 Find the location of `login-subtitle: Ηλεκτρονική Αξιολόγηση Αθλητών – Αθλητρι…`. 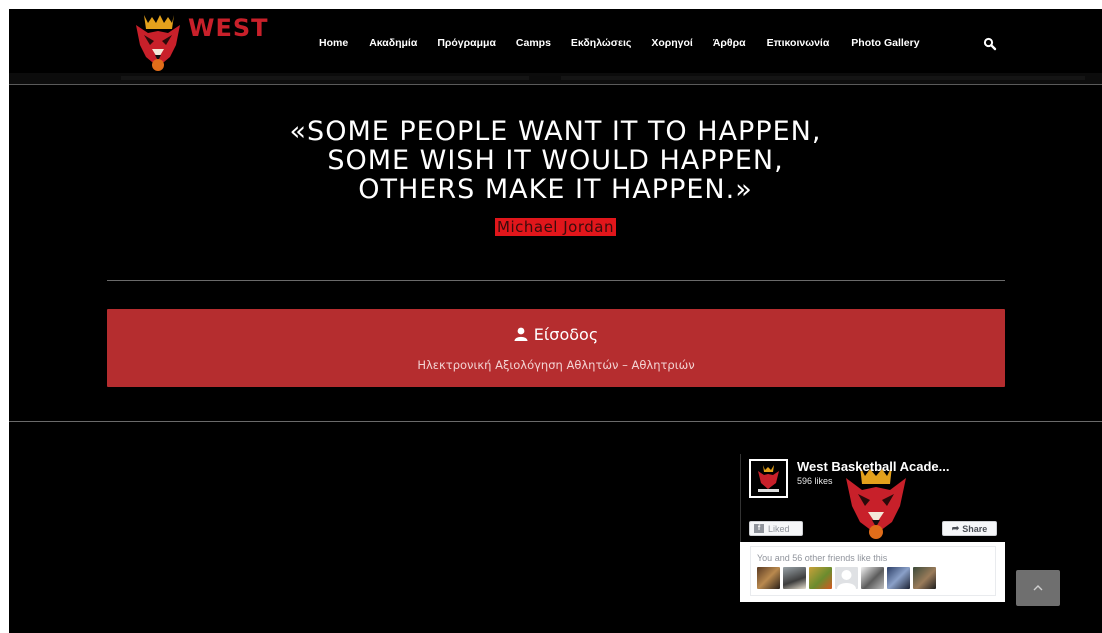

login-subtitle: Ηλεκτρονική Αξιολόγηση Αθλητών – Αθλητρι… is located at coordinates (556, 365).